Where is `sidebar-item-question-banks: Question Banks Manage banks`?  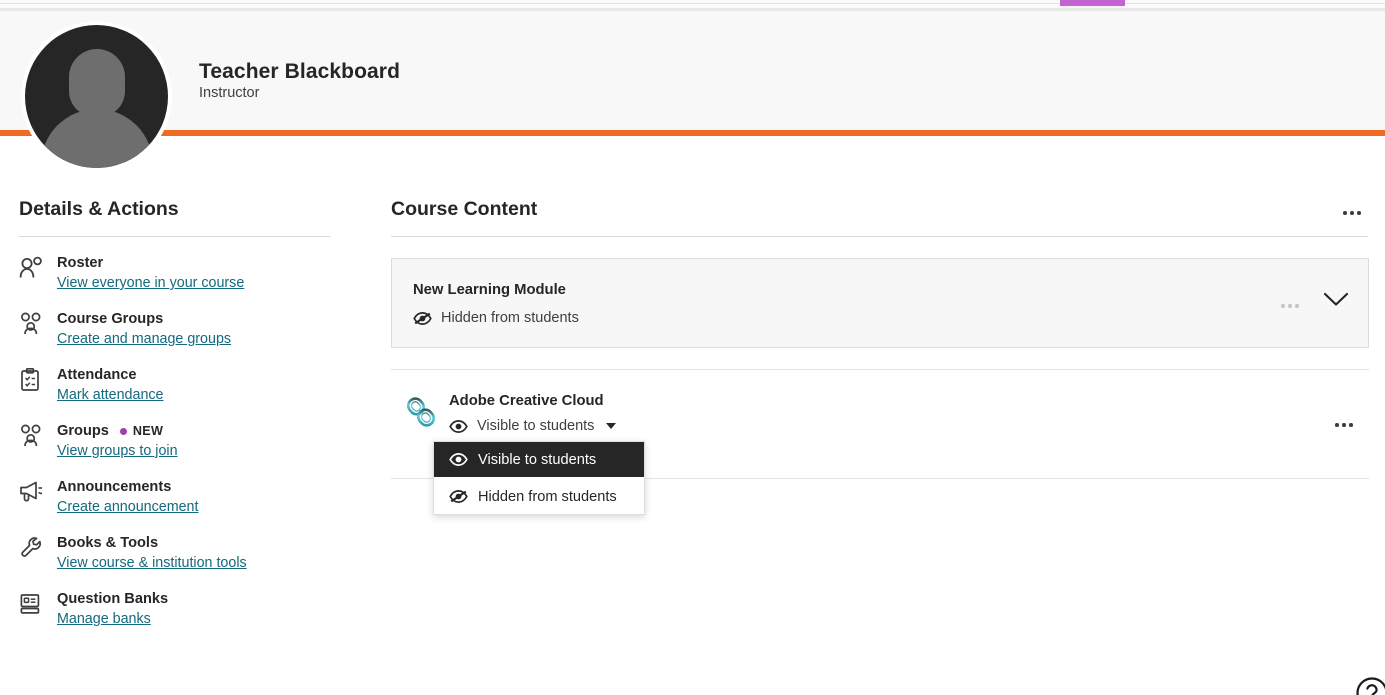 sidebar-item-question-banks: Question Banks Manage banks is located at coordinates (180, 618).